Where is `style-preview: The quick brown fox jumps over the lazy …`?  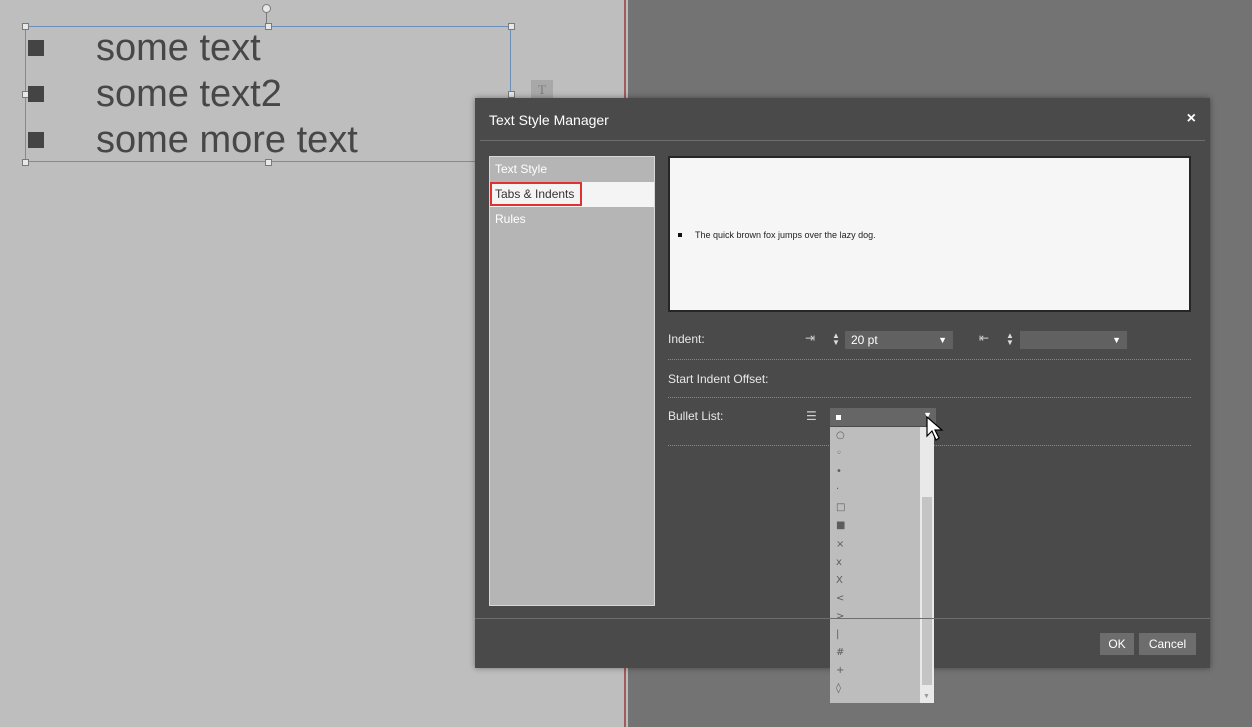 style-preview: The quick brown fox jumps over the lazy … is located at coordinates (929, 234).